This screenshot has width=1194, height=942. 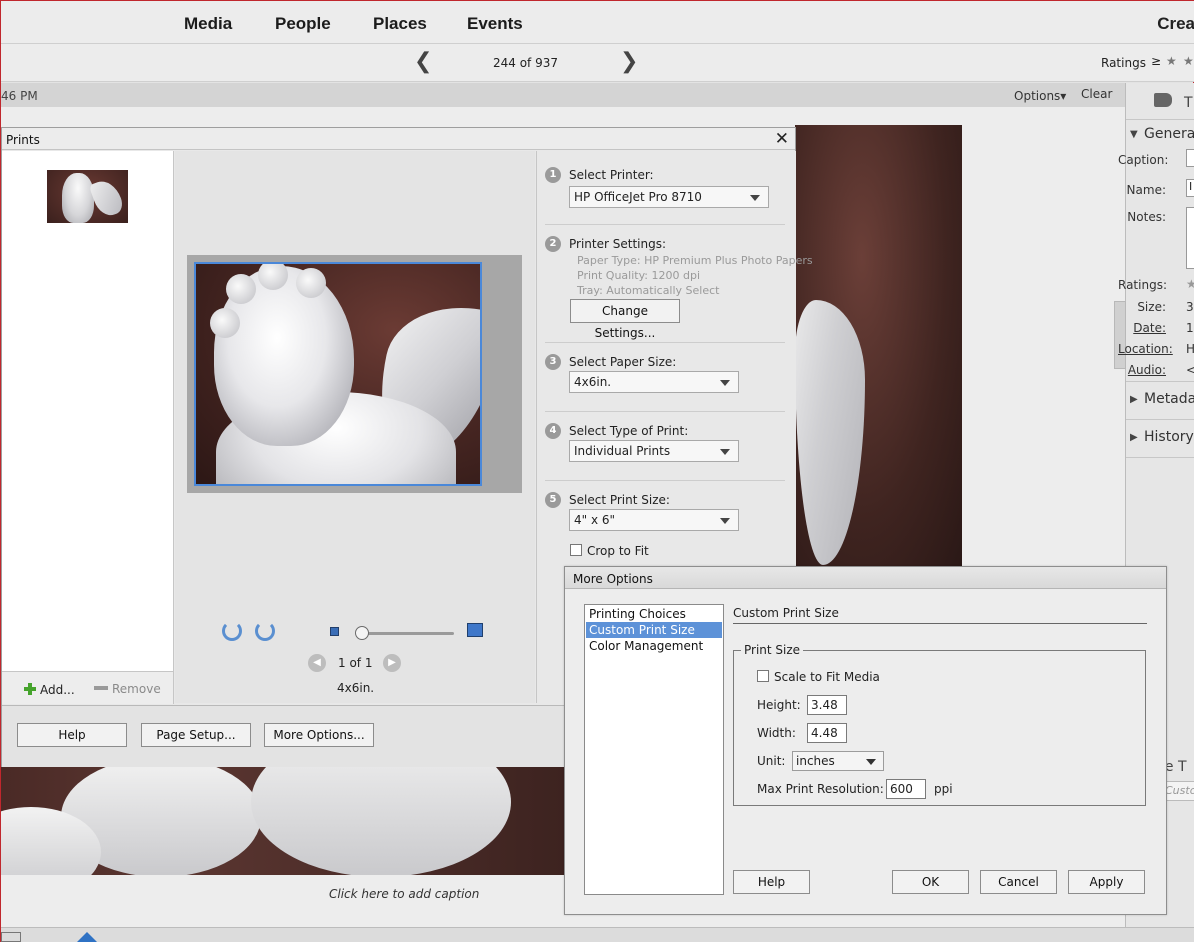 What do you see at coordinates (654, 630) in the screenshot?
I see `list-item-custom-print-size: Custom Print Size` at bounding box center [654, 630].